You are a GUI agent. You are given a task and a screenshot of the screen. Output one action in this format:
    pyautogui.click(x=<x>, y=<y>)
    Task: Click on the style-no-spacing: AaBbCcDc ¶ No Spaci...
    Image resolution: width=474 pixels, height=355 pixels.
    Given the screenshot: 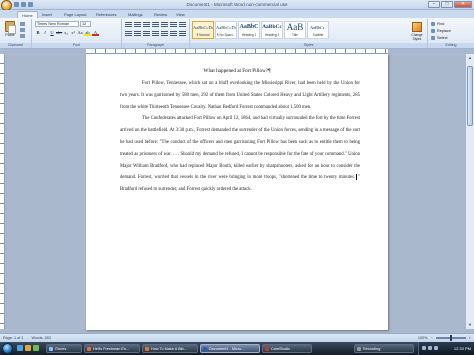 What is the action you would take?
    pyautogui.click(x=226, y=30)
    